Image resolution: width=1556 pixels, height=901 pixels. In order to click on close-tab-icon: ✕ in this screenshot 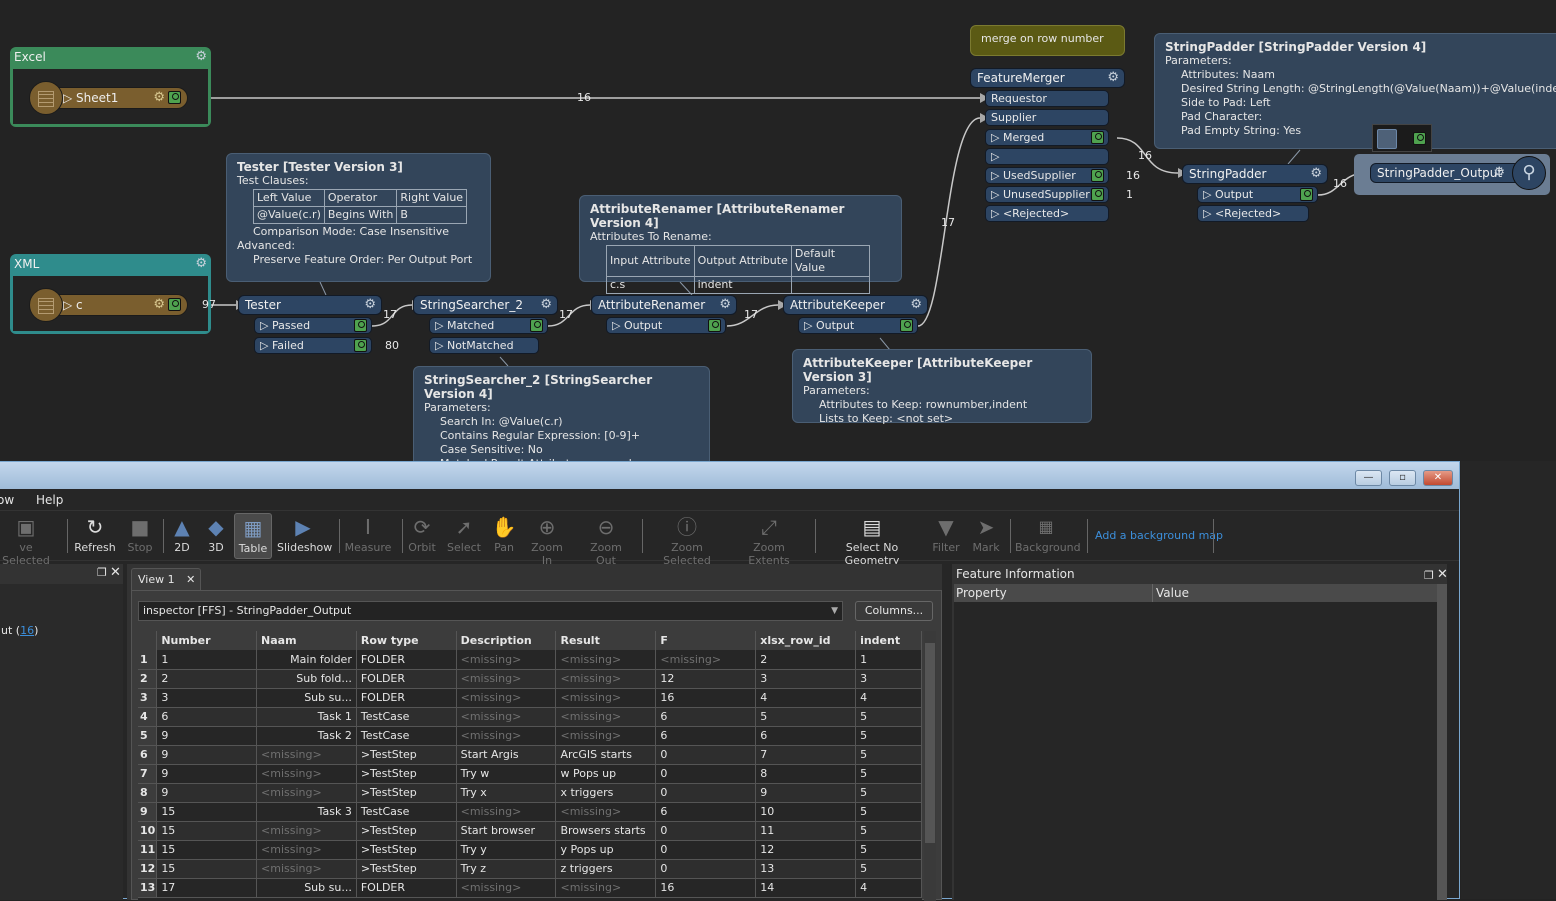, I will do `click(190, 579)`.